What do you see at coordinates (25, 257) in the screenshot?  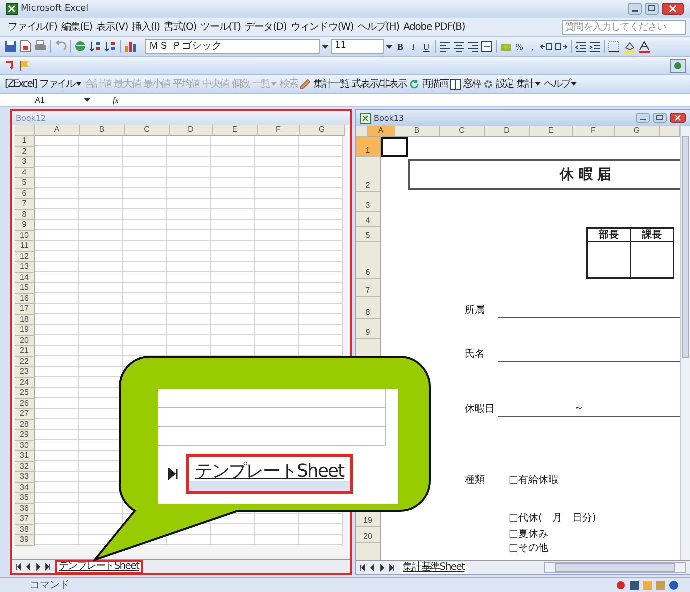 I see `row-header: 12` at bounding box center [25, 257].